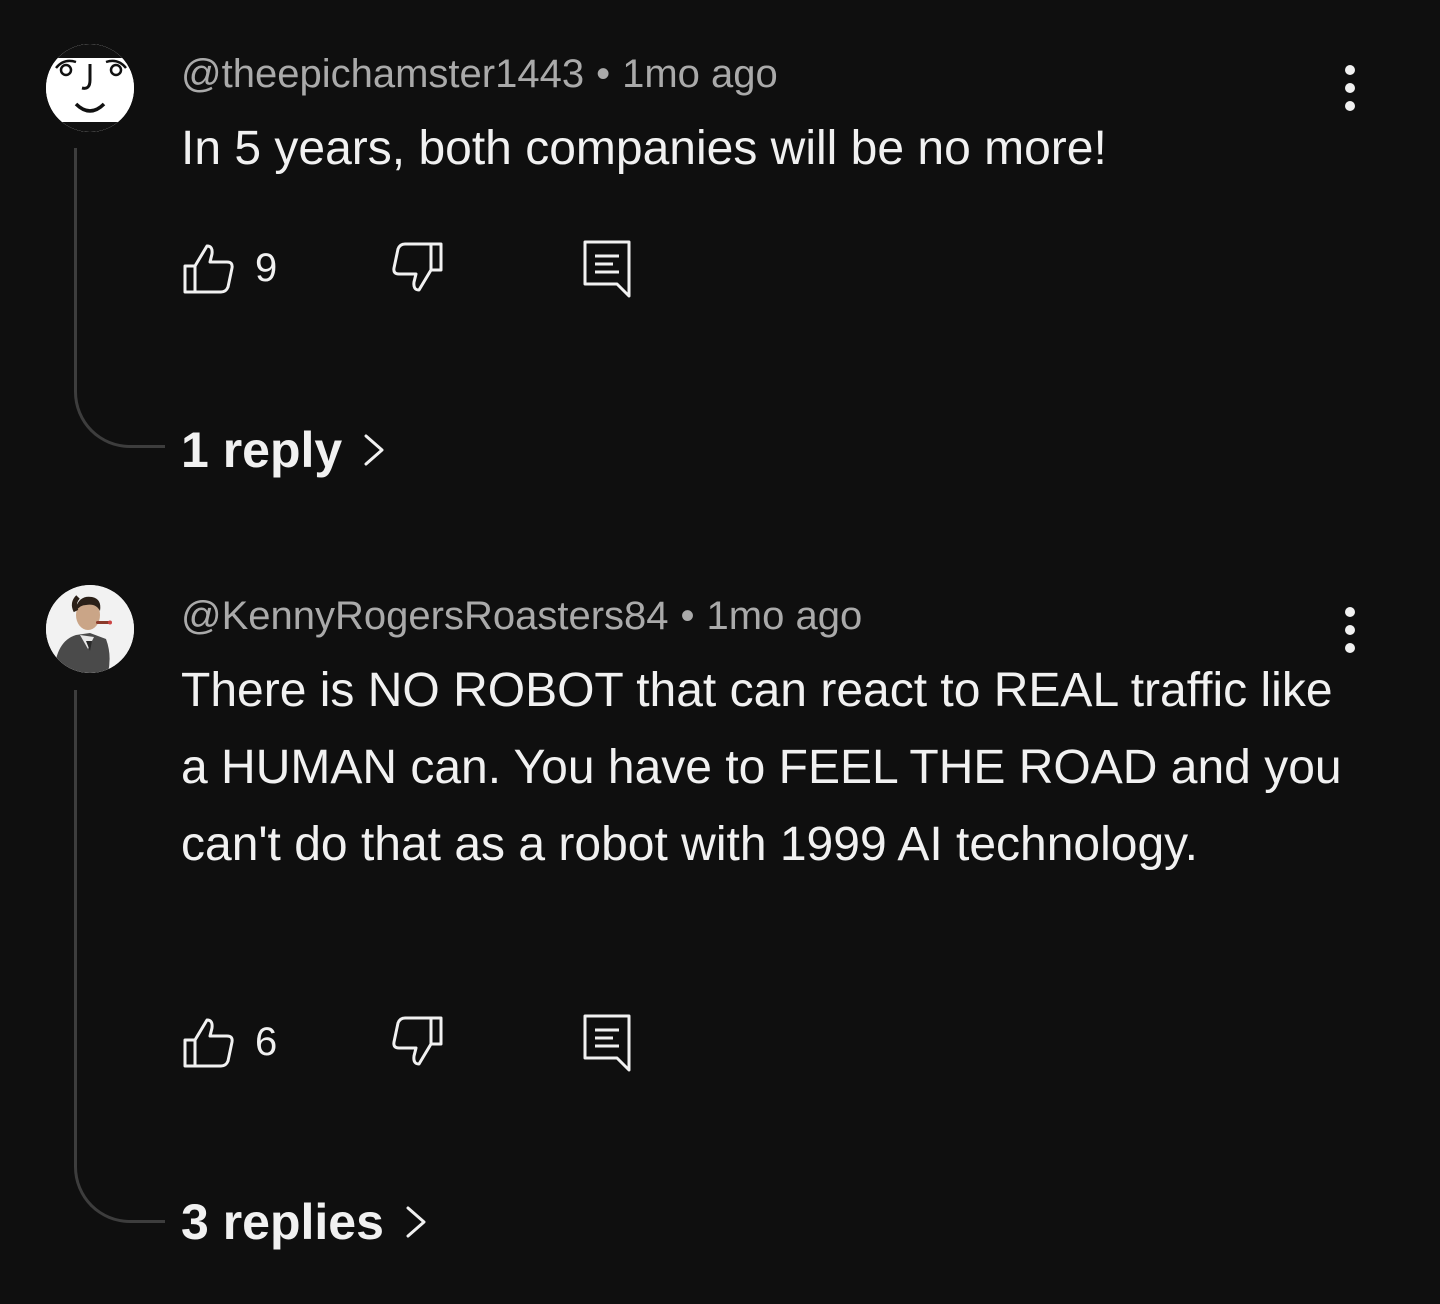  What do you see at coordinates (266, 268) in the screenshot?
I see `like-count: 9` at bounding box center [266, 268].